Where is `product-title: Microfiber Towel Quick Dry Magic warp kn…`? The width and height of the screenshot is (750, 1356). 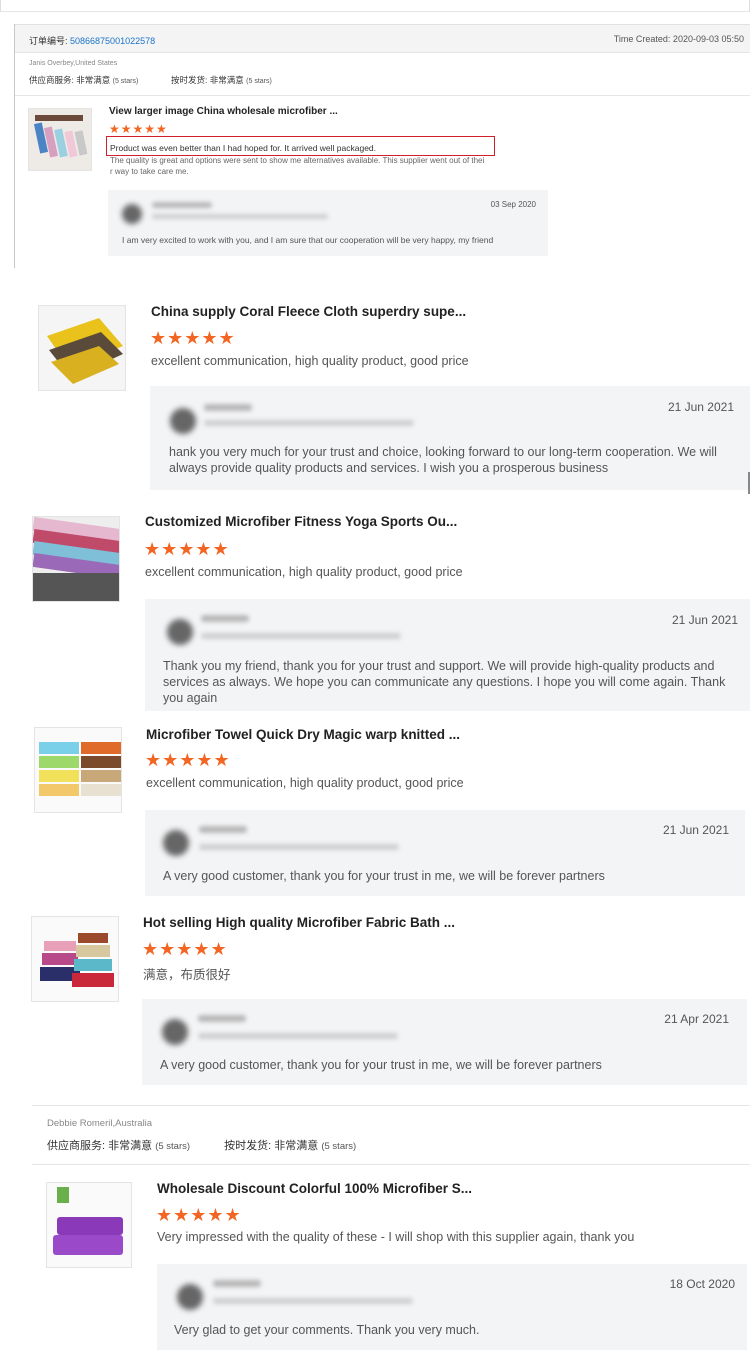
product-title: Microfiber Towel Quick Dry Magic warp kn… is located at coordinates (303, 734).